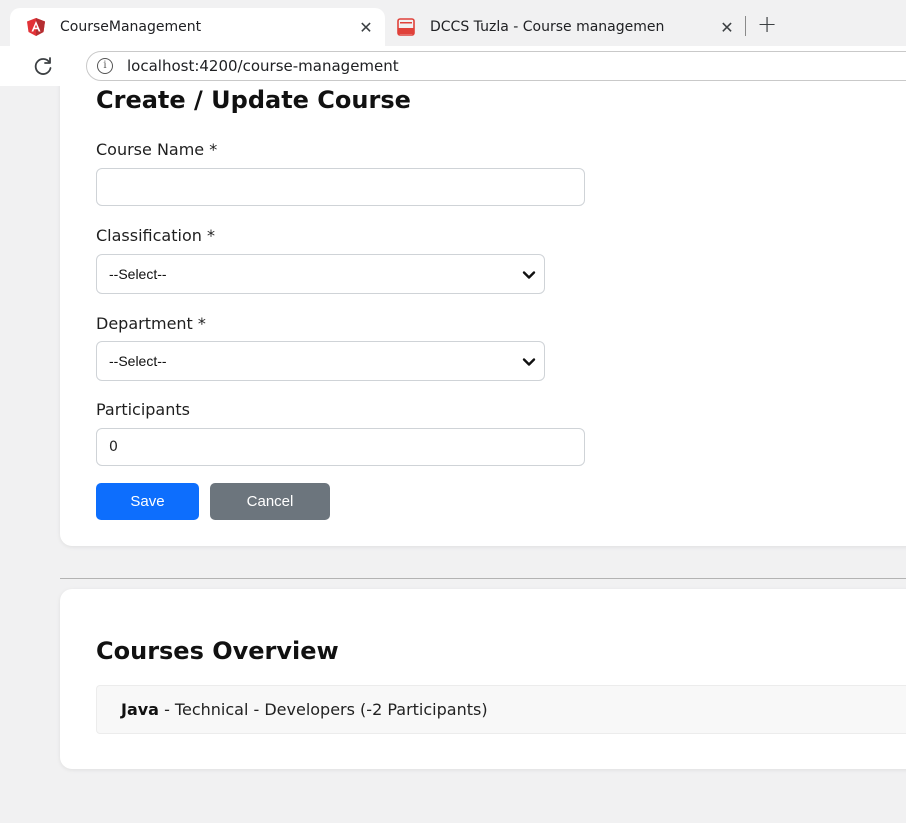 This screenshot has height=823, width=906. Describe the element at coordinates (320, 361) in the screenshot. I see `department-select: --Select--` at that location.